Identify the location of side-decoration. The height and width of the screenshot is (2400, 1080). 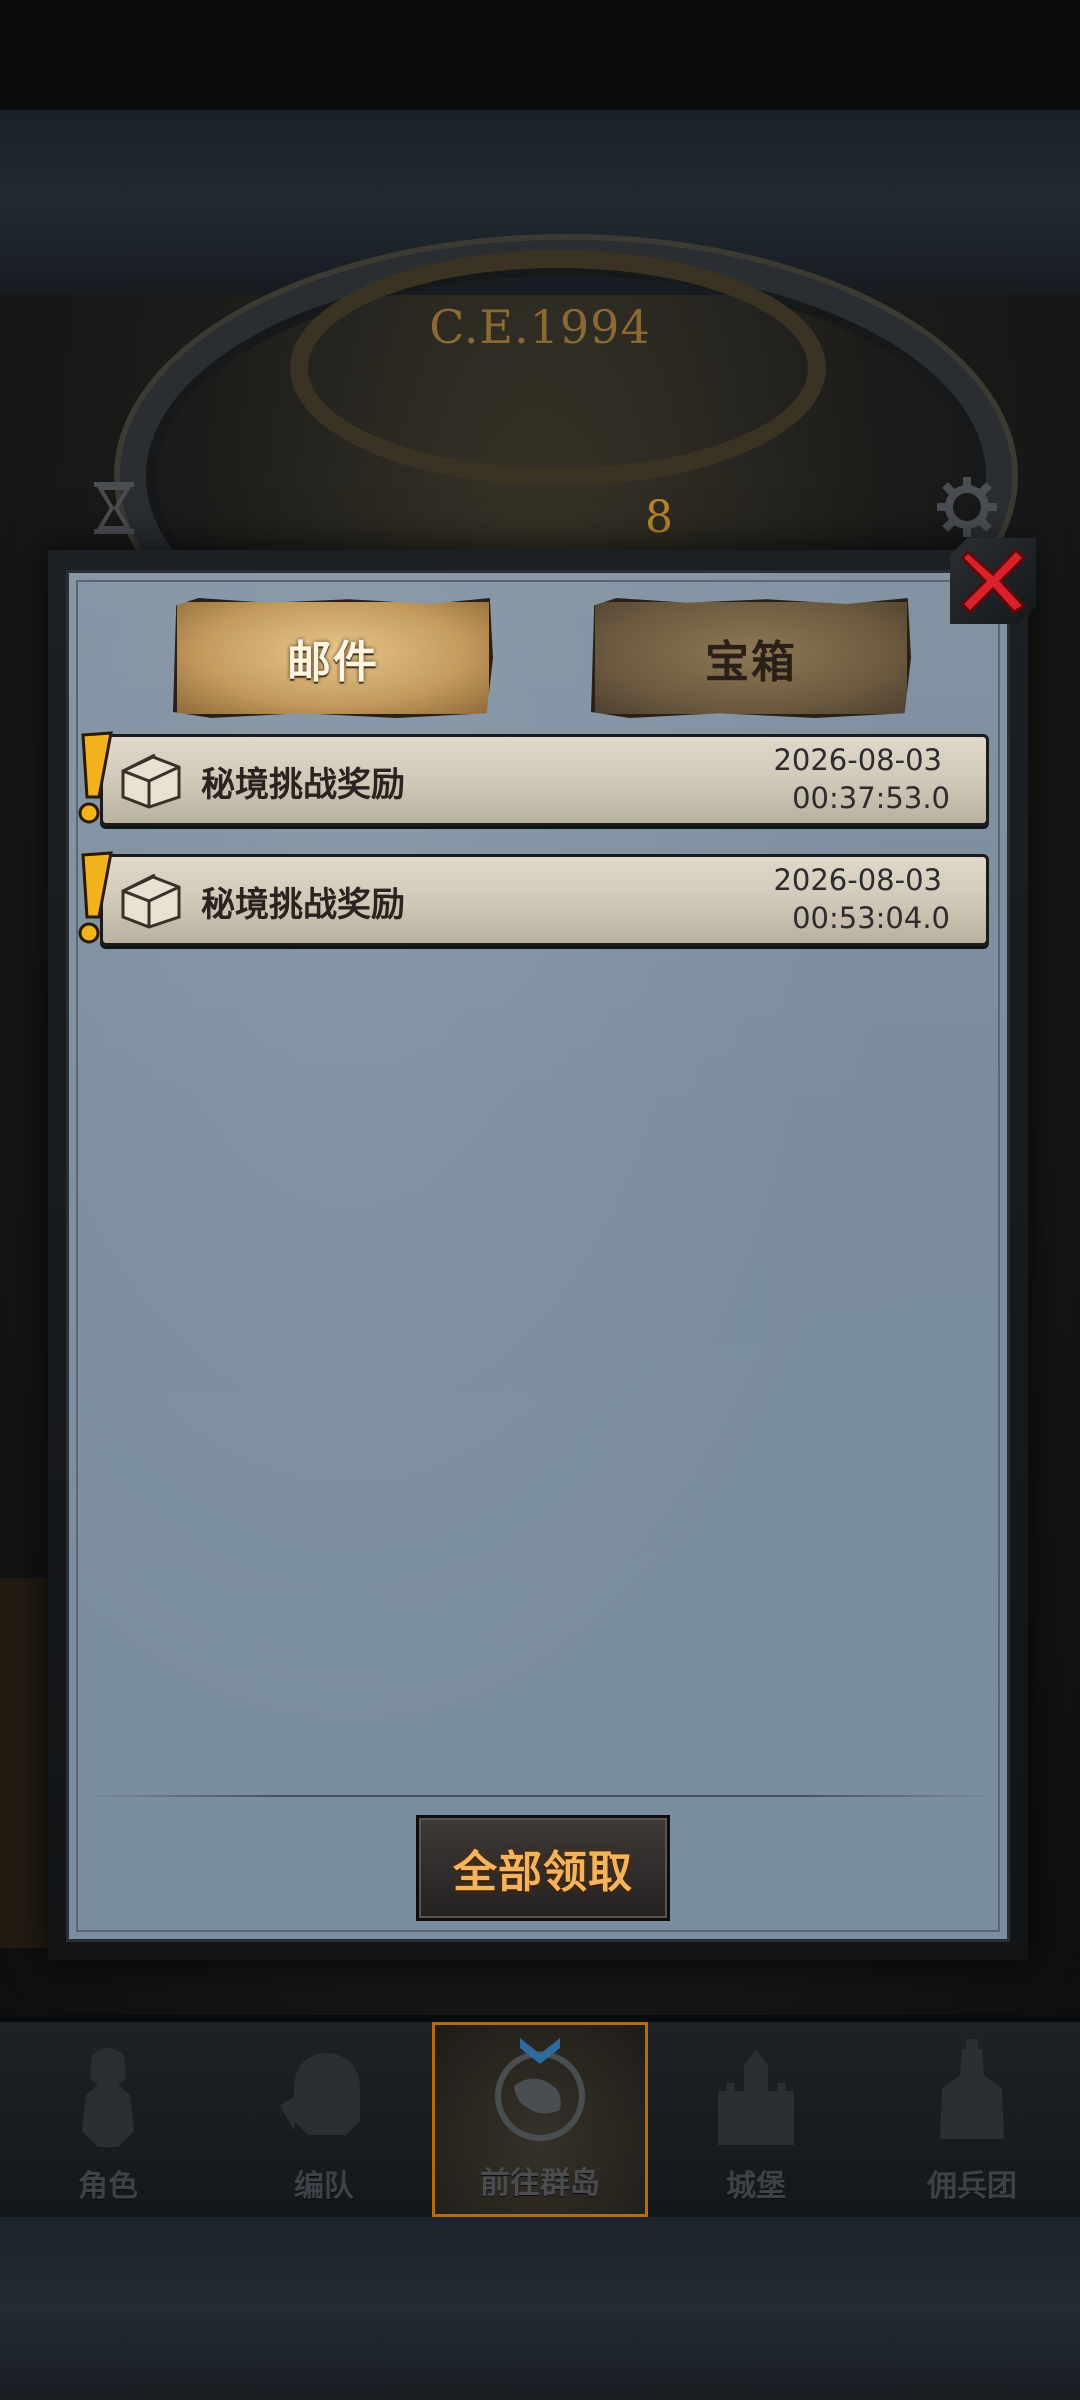
(24, 1763).